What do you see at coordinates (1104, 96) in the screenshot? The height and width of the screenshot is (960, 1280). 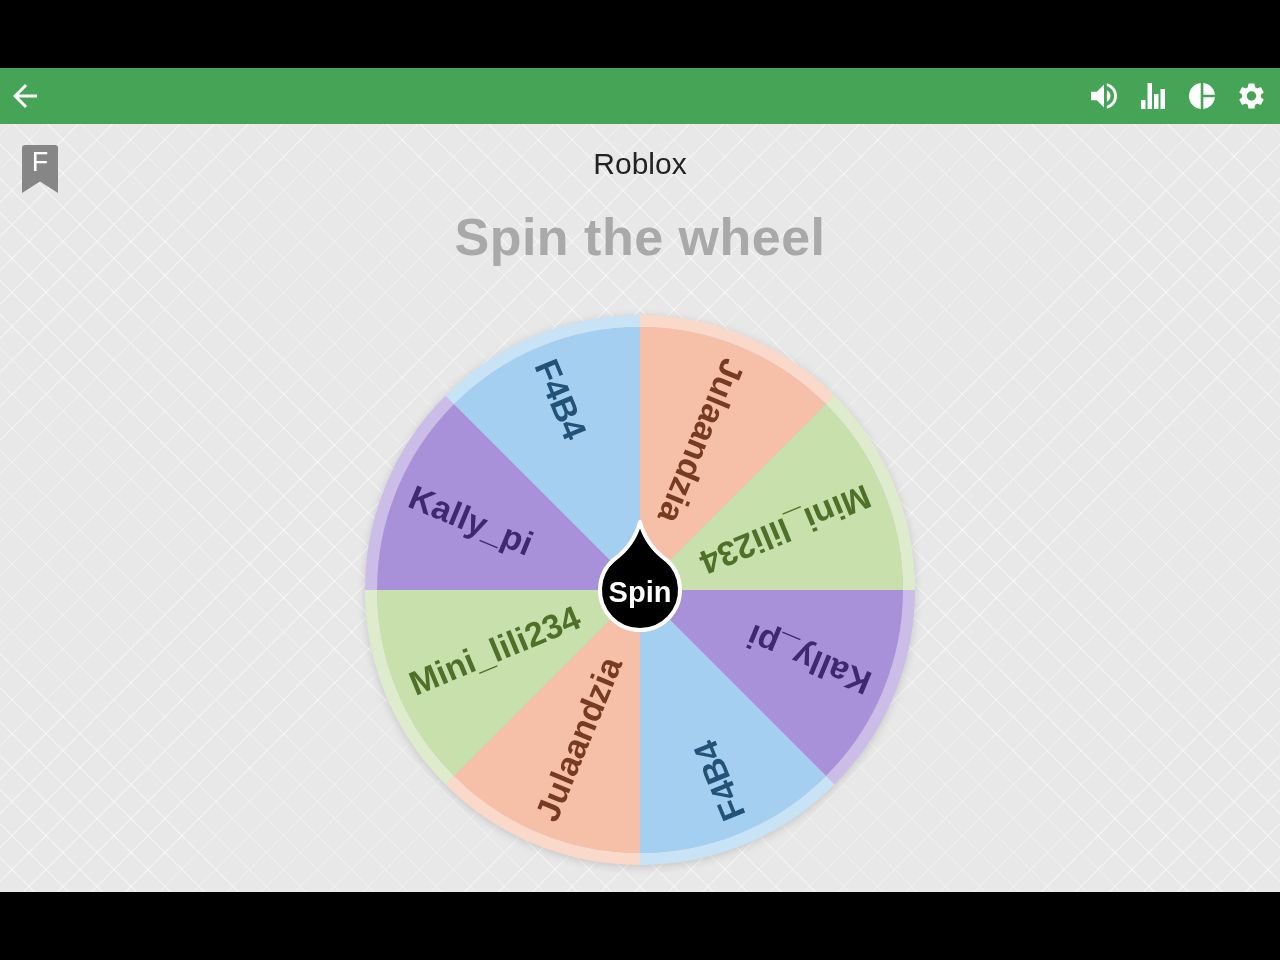 I see `volume-icon` at bounding box center [1104, 96].